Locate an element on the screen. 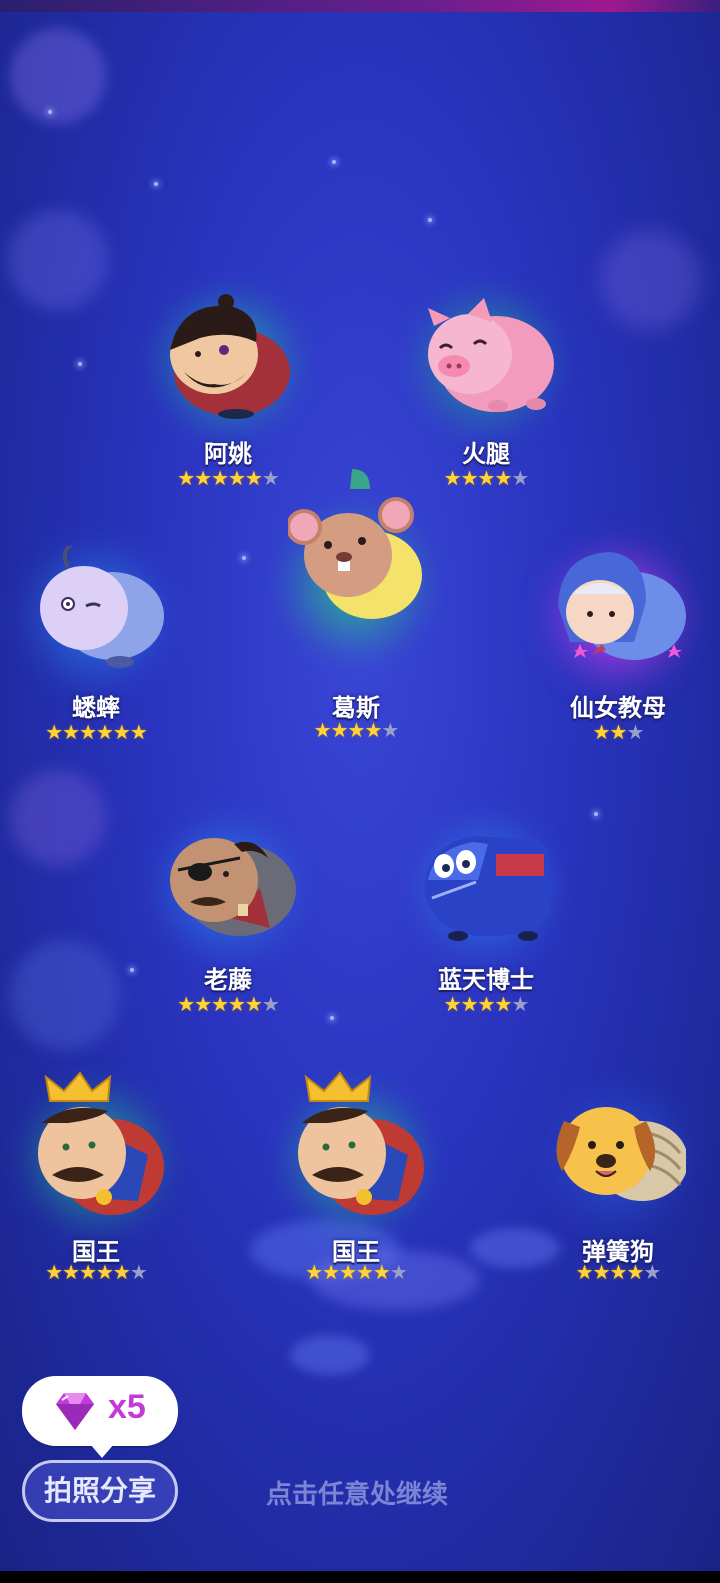 Image resolution: width=720 pixels, height=1583 pixels. gem-icon is located at coordinates (75, 1411).